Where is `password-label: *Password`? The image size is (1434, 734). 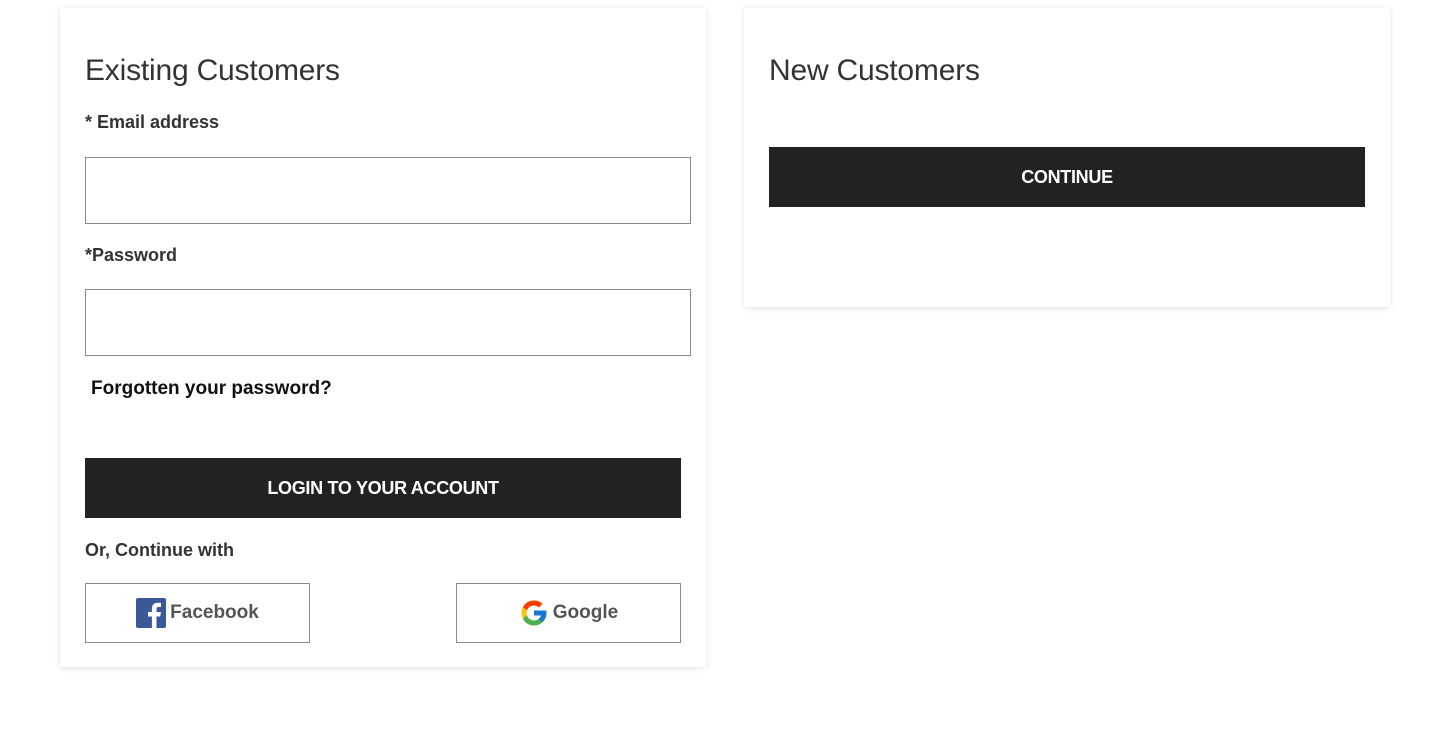 password-label: *Password is located at coordinates (131, 255).